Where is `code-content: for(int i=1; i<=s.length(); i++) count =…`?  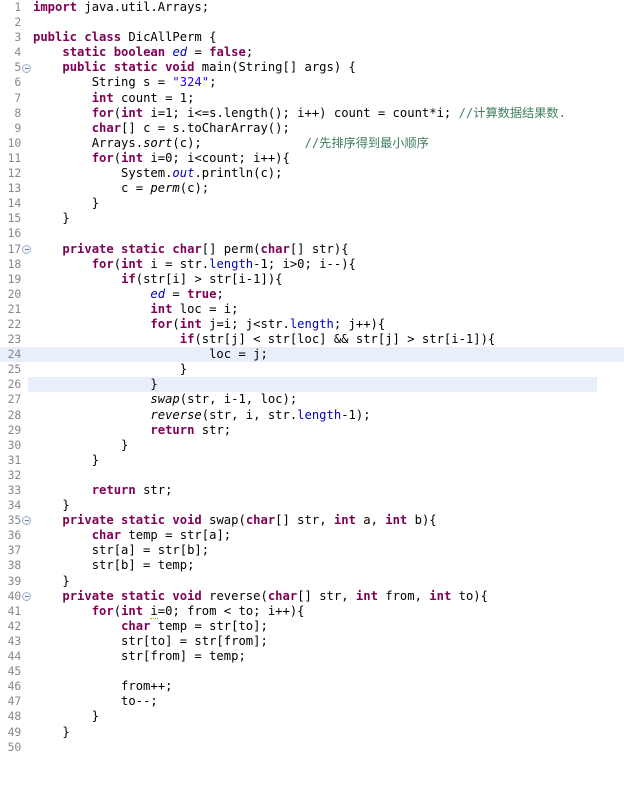
code-content: for(int i=1; i<=s.length(); i++) count =… is located at coordinates (328, 113).